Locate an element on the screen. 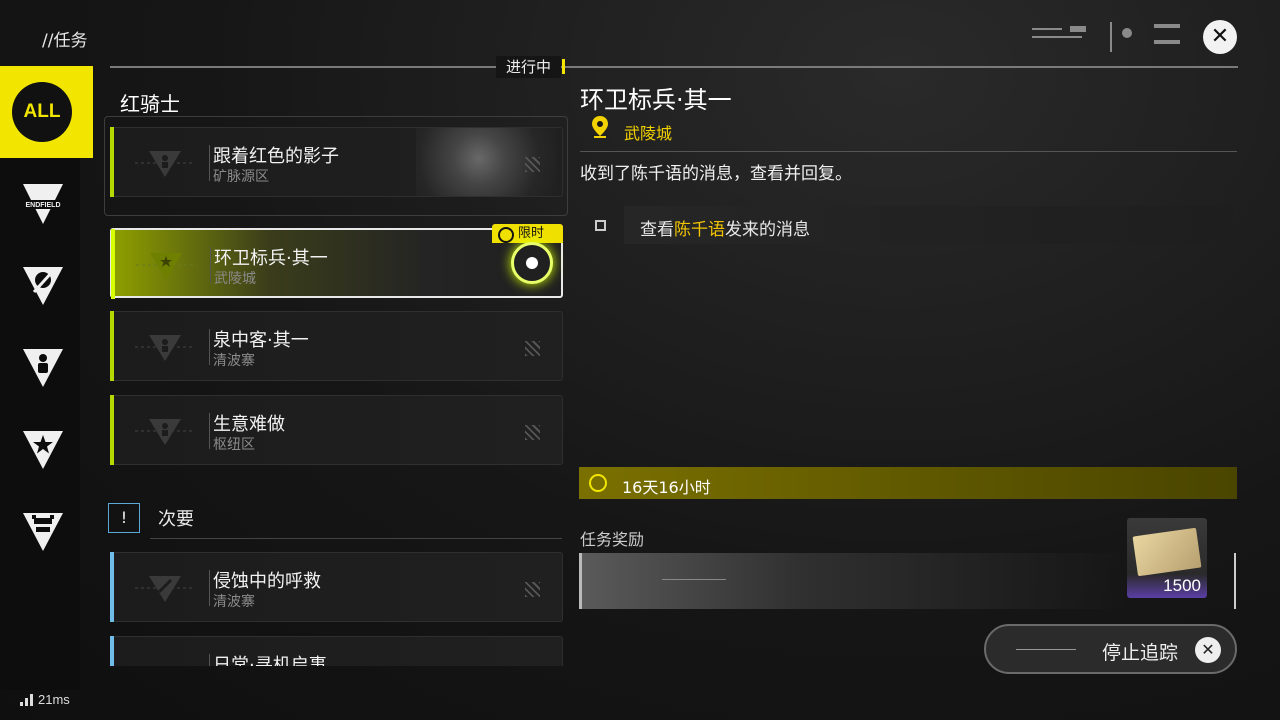 Image resolution: width=1280 pixels, height=720 pixels. breadcrumb: //任务 is located at coordinates (65, 41).